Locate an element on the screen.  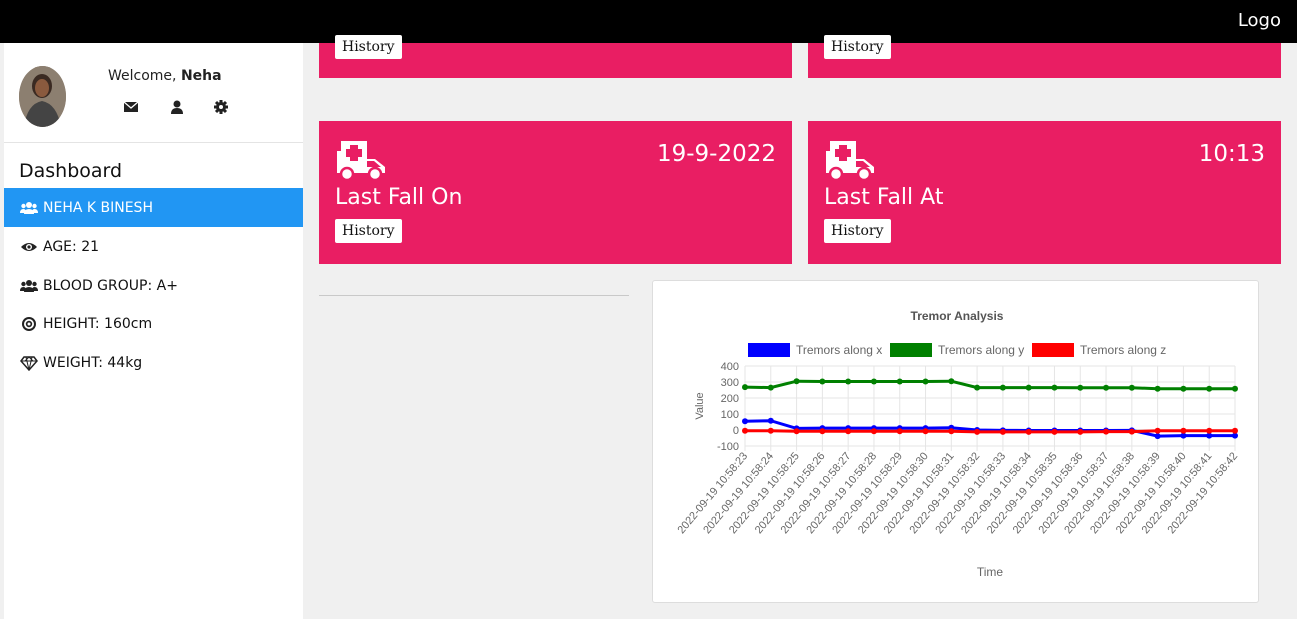
user-name: Neha is located at coordinates (201, 76).